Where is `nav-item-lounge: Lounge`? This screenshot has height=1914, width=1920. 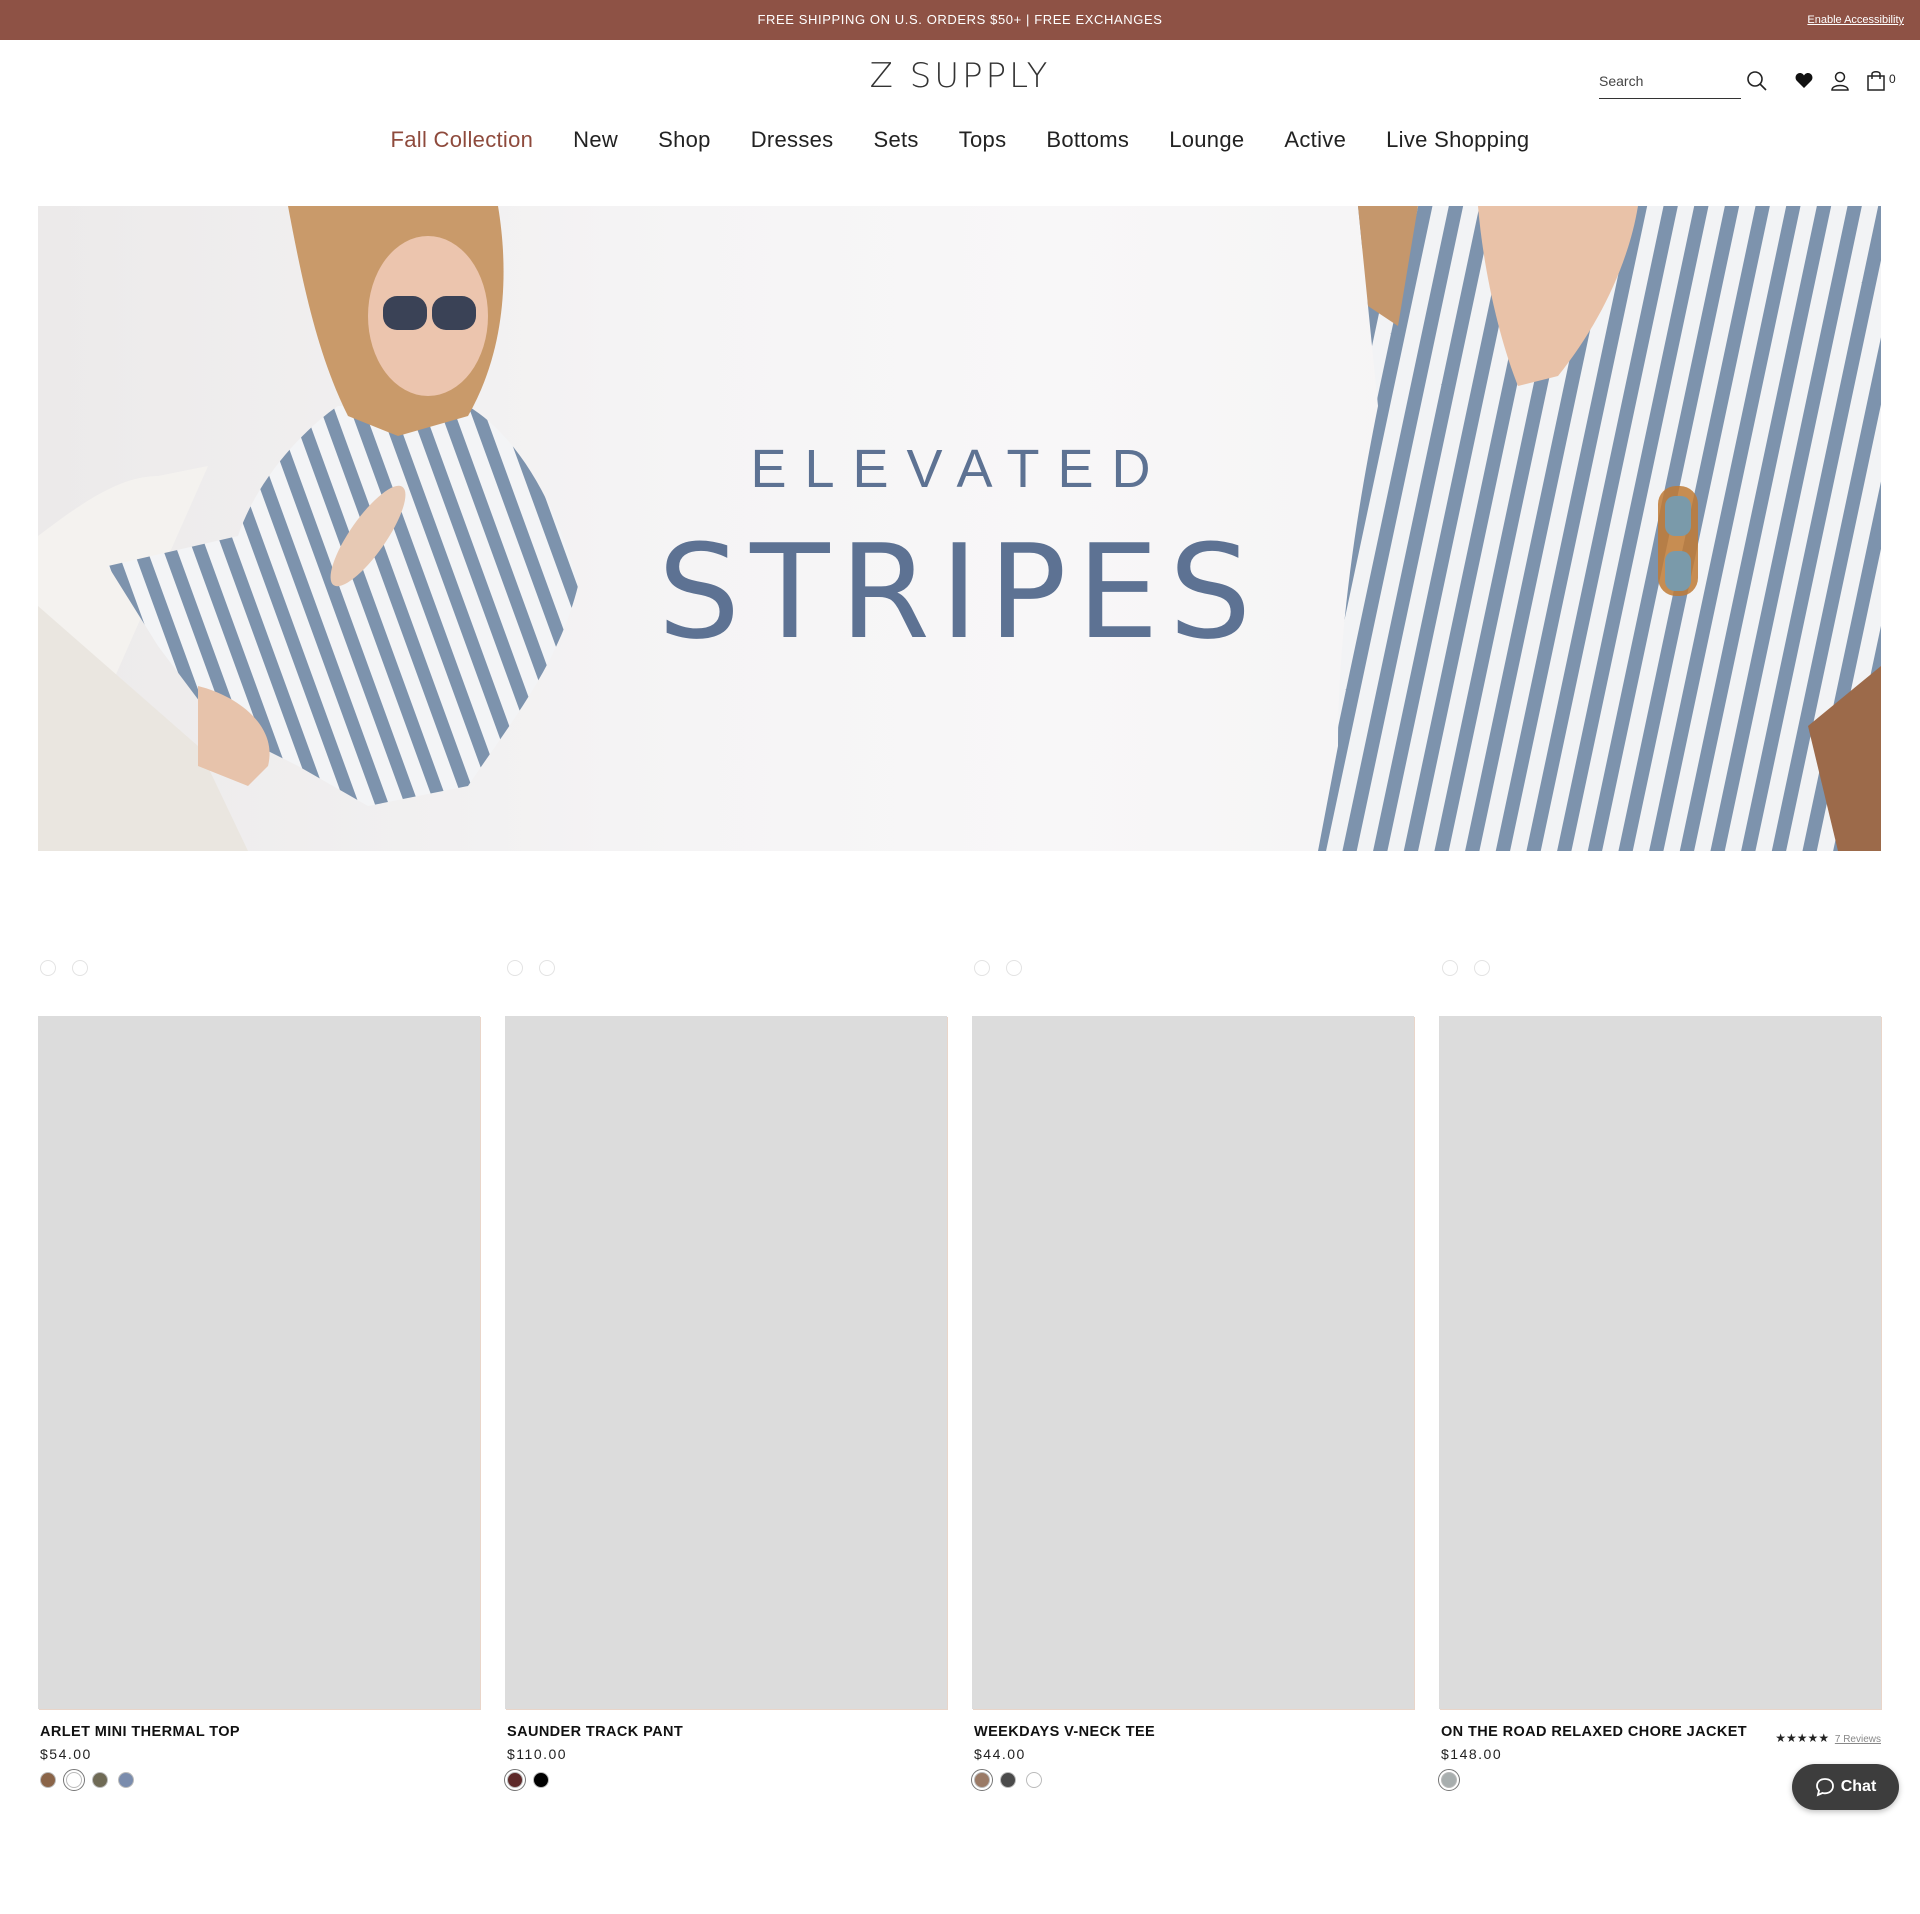
nav-item-lounge: Lounge is located at coordinates (1206, 140).